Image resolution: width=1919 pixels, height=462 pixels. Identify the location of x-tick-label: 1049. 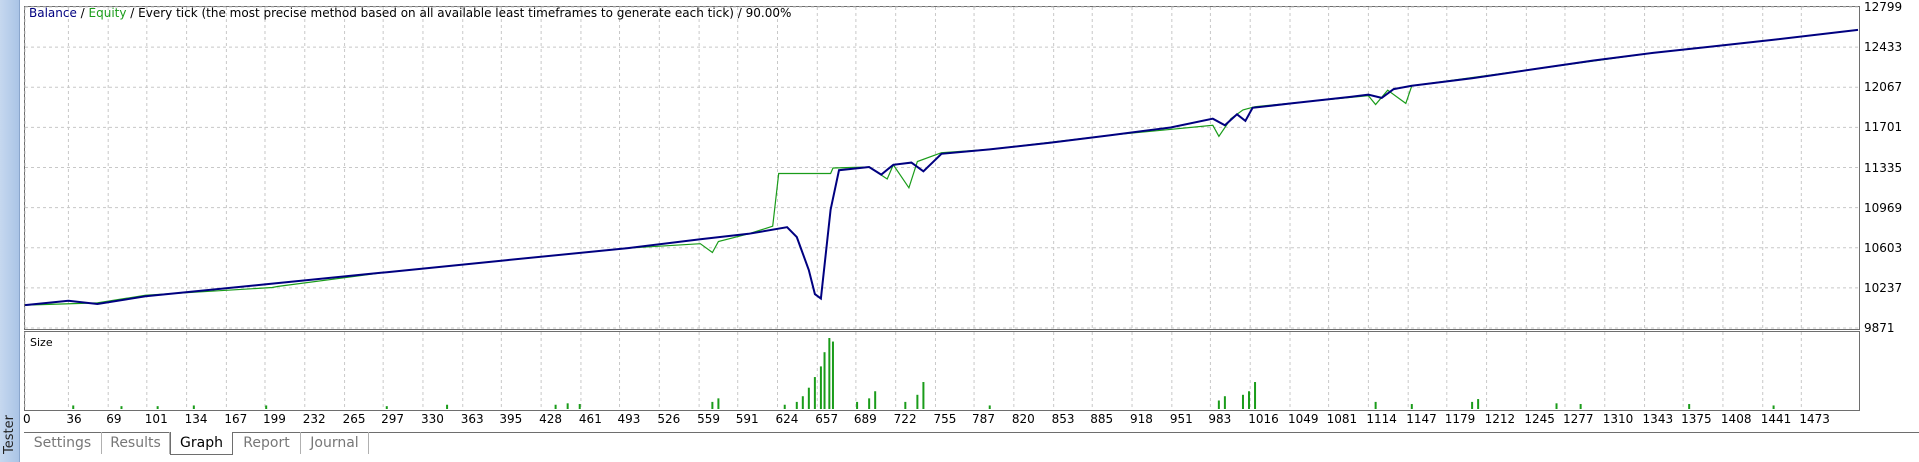
(1303, 419).